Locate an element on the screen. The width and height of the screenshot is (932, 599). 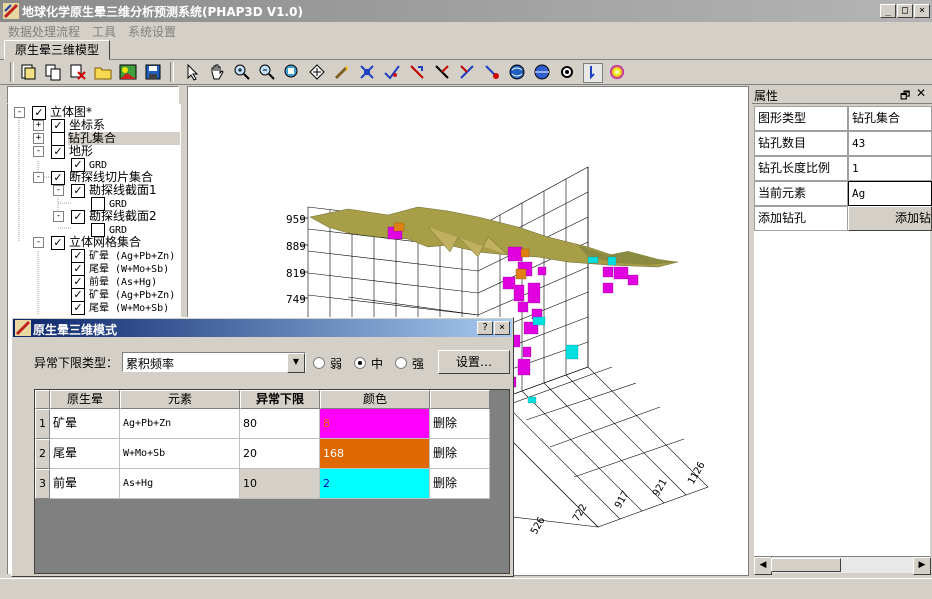
hand-icon is located at coordinates (217, 72).